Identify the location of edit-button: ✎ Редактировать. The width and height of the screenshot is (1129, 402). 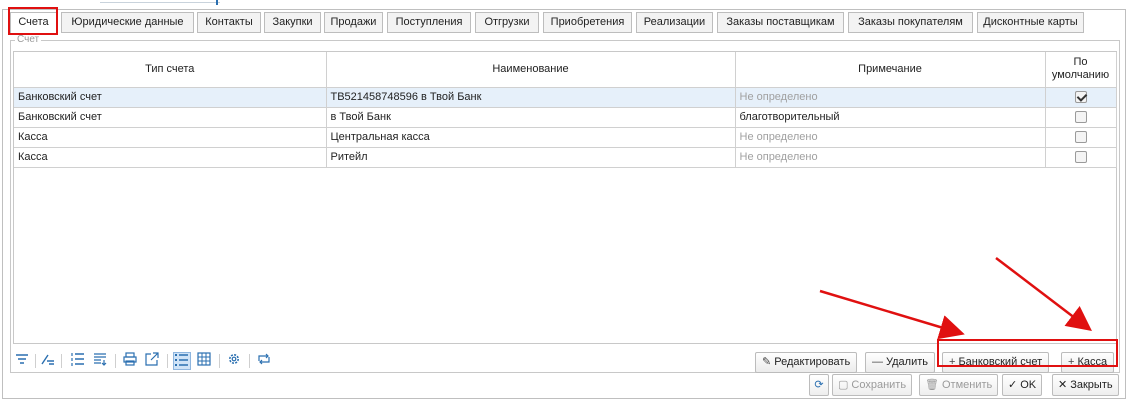
(806, 362).